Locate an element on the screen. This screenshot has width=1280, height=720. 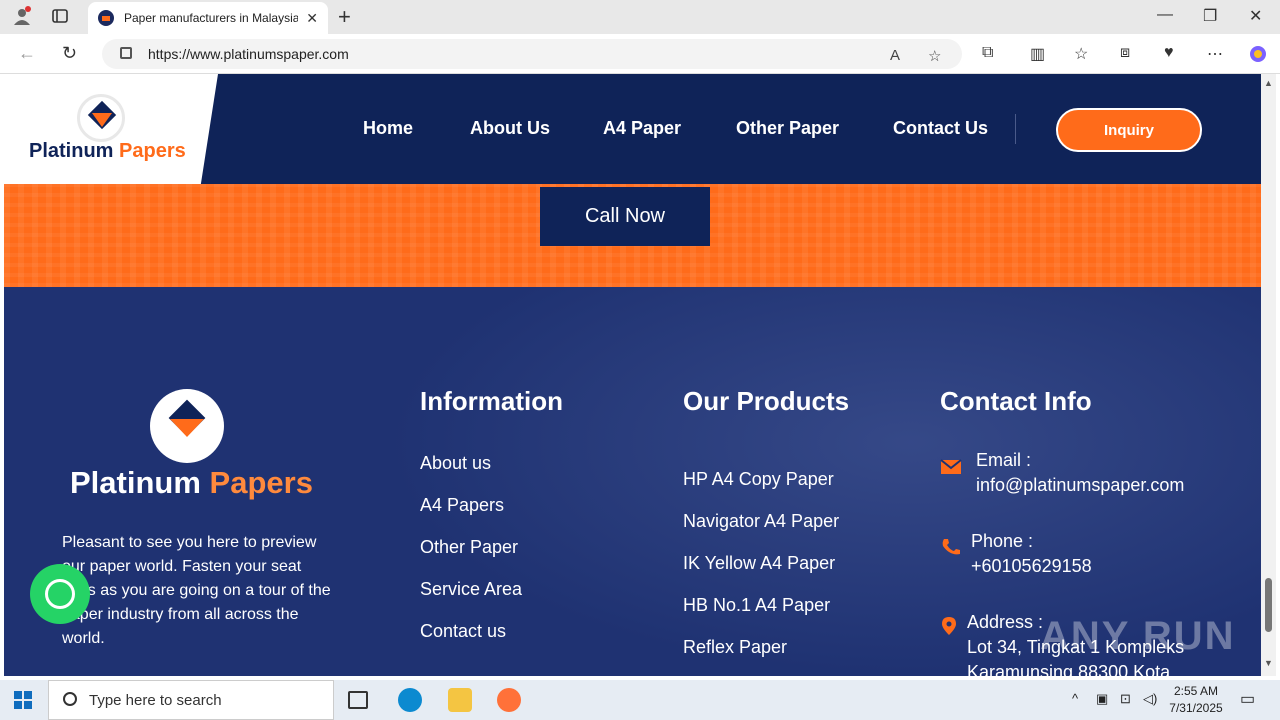
logo-text: Platinum Papers is located at coordinates (107, 151).